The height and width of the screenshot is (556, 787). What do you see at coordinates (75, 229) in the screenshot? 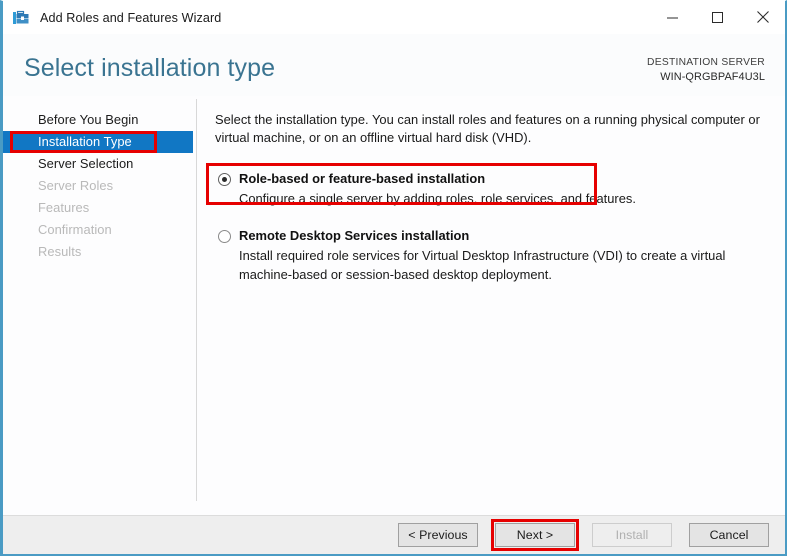
I see `sidebar-item-confirmation: Confirmation` at bounding box center [75, 229].